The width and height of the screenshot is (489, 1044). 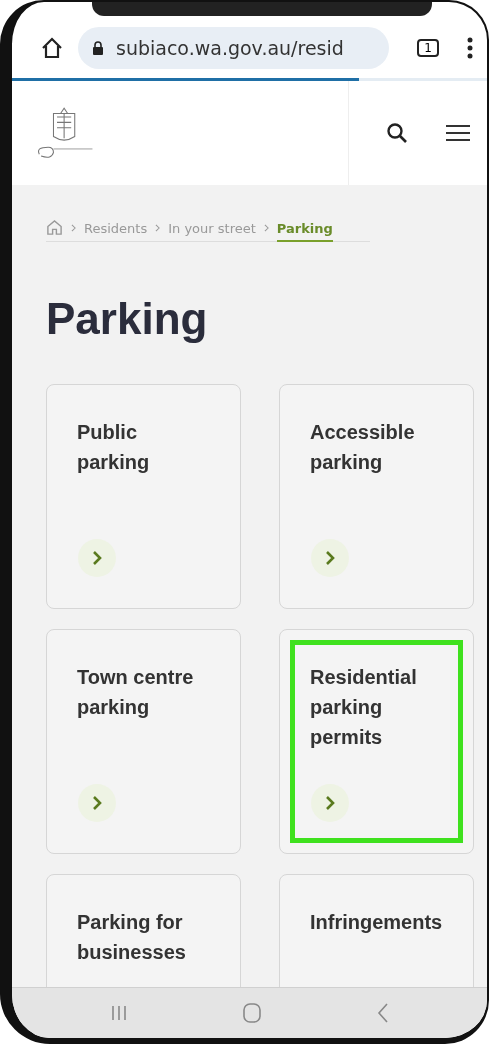 I want to click on home-icon, so click(x=52, y=48).